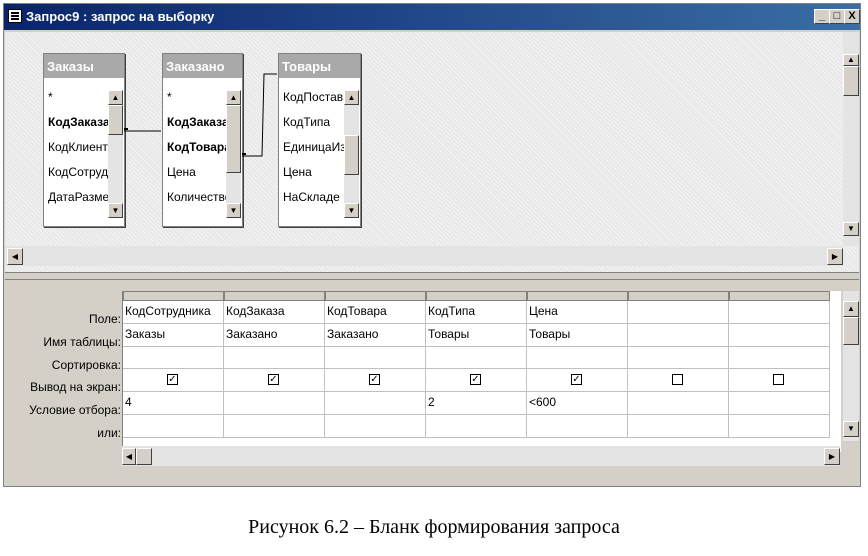  Describe the element at coordinates (274, 312) in the screenshot. I see `grid-cell-field: КодЗаказа` at that location.